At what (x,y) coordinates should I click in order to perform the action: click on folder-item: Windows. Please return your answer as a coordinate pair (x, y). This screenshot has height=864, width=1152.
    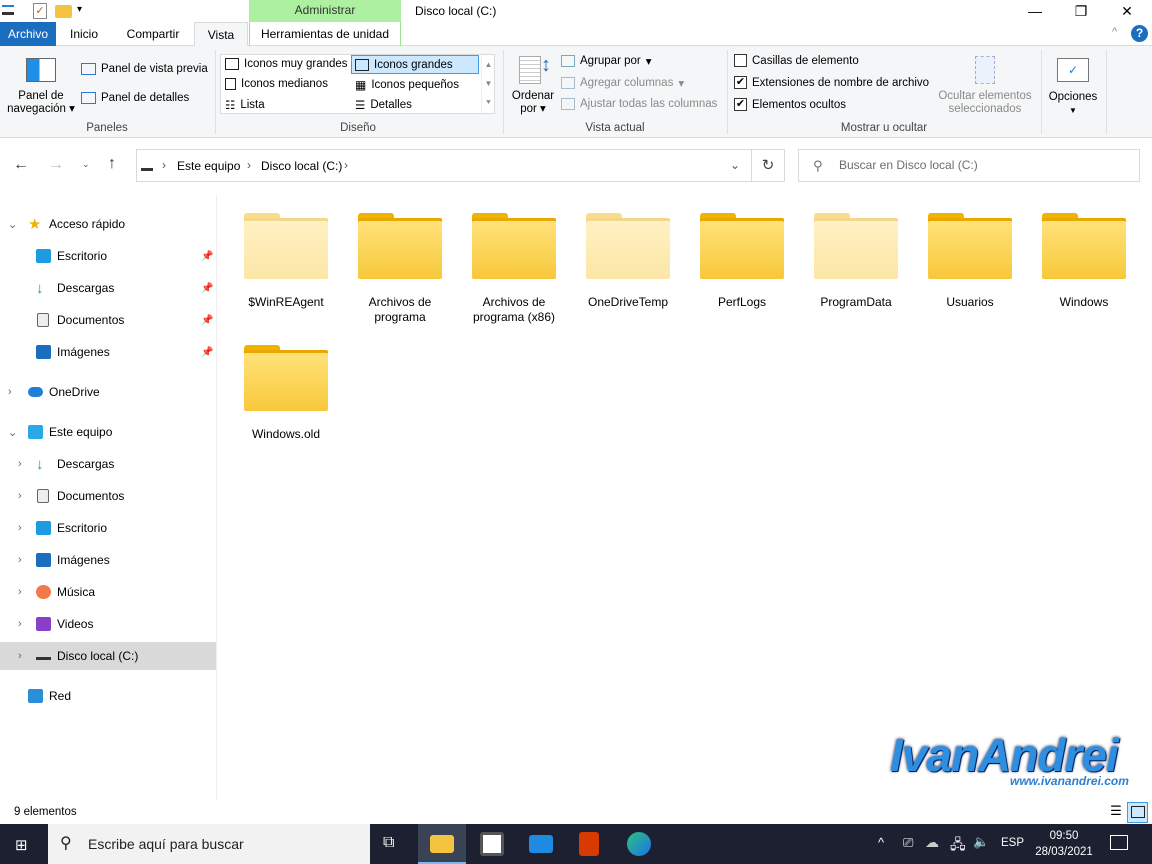
    Looking at the image, I should click on (1084, 267).